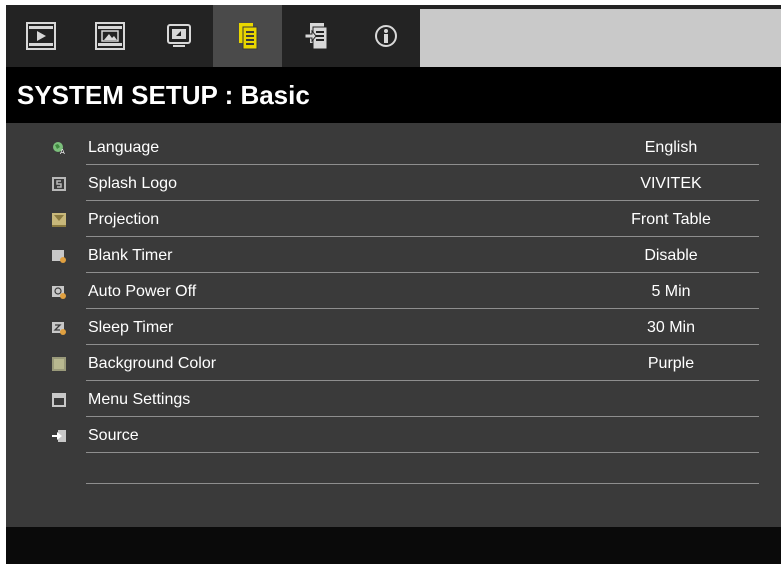 Image resolution: width=781 pixels, height=564 pixels. Describe the element at coordinates (59, 364) in the screenshot. I see `background-color-icon` at that location.